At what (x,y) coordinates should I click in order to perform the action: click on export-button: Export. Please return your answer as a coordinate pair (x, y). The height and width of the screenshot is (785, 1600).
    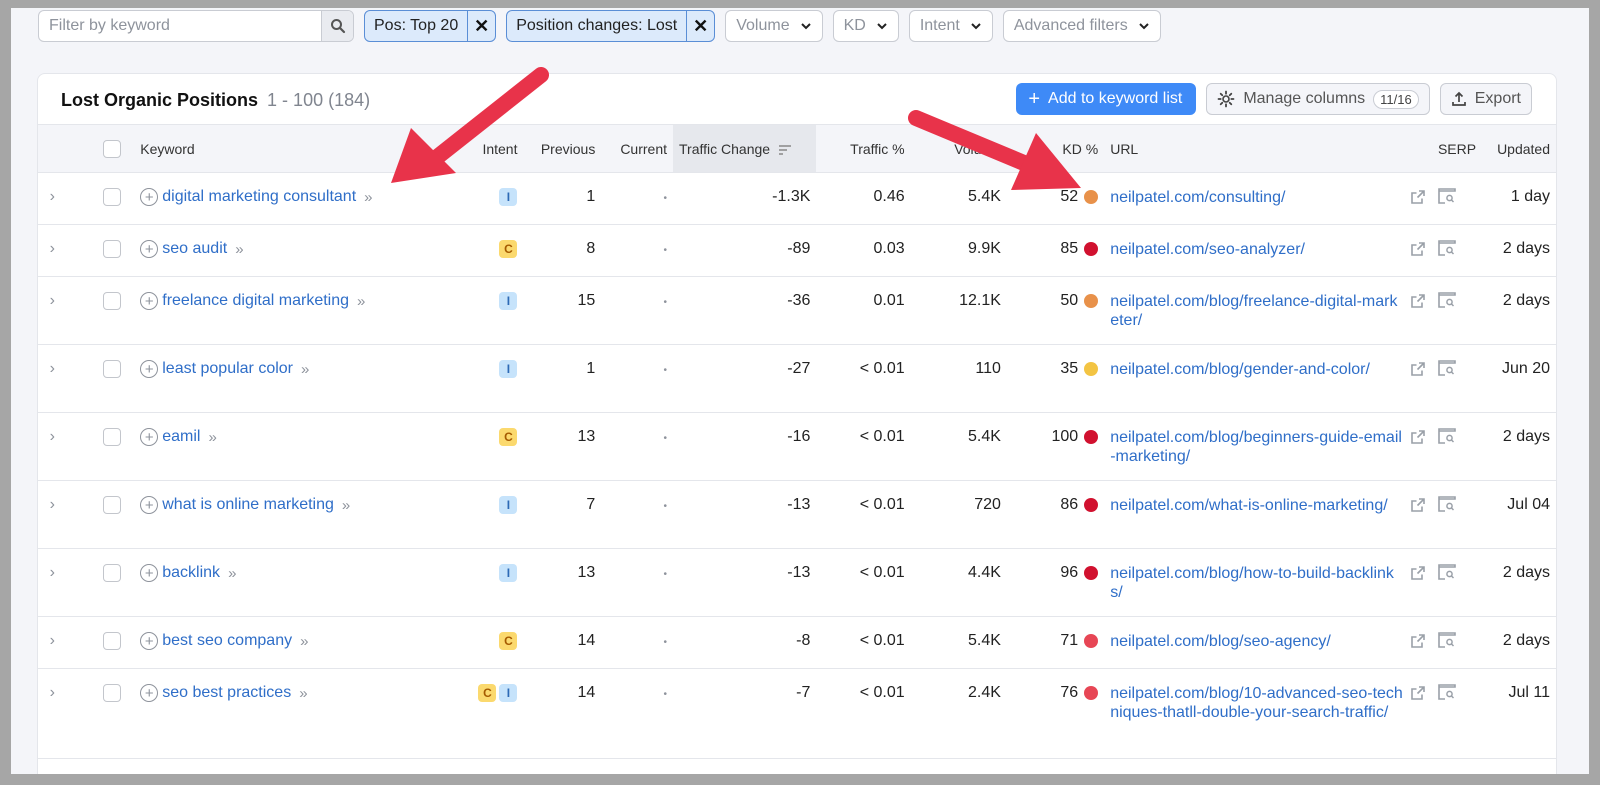
    Looking at the image, I should click on (1485, 99).